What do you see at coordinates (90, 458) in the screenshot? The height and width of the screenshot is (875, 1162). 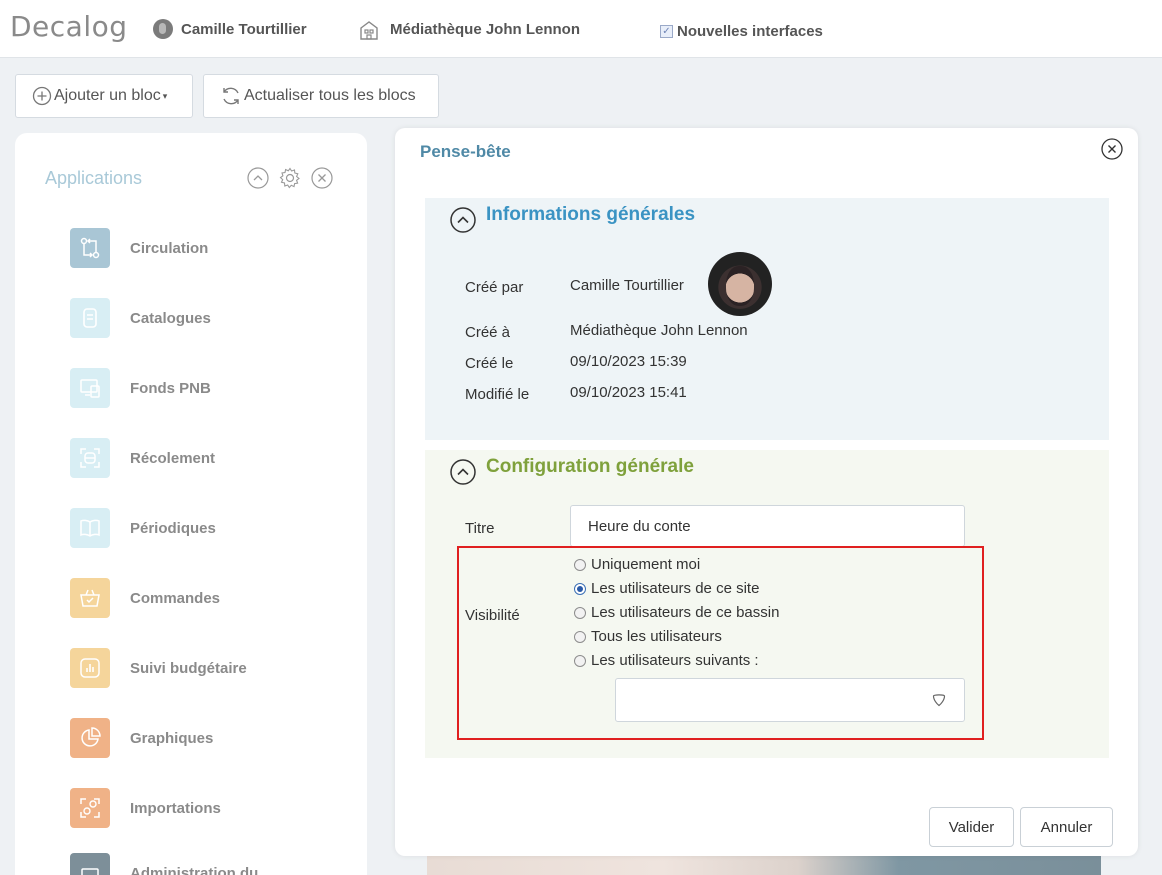 I see `recolement-icon` at bounding box center [90, 458].